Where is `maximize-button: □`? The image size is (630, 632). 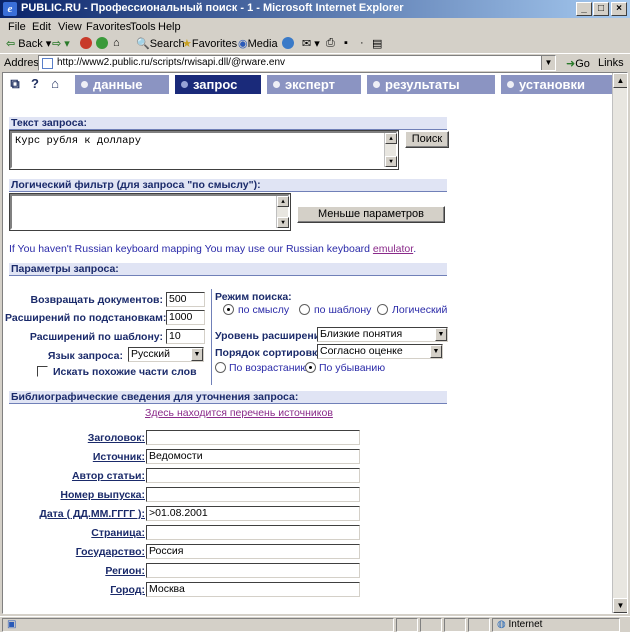
maximize-button: □ is located at coordinates (601, 9).